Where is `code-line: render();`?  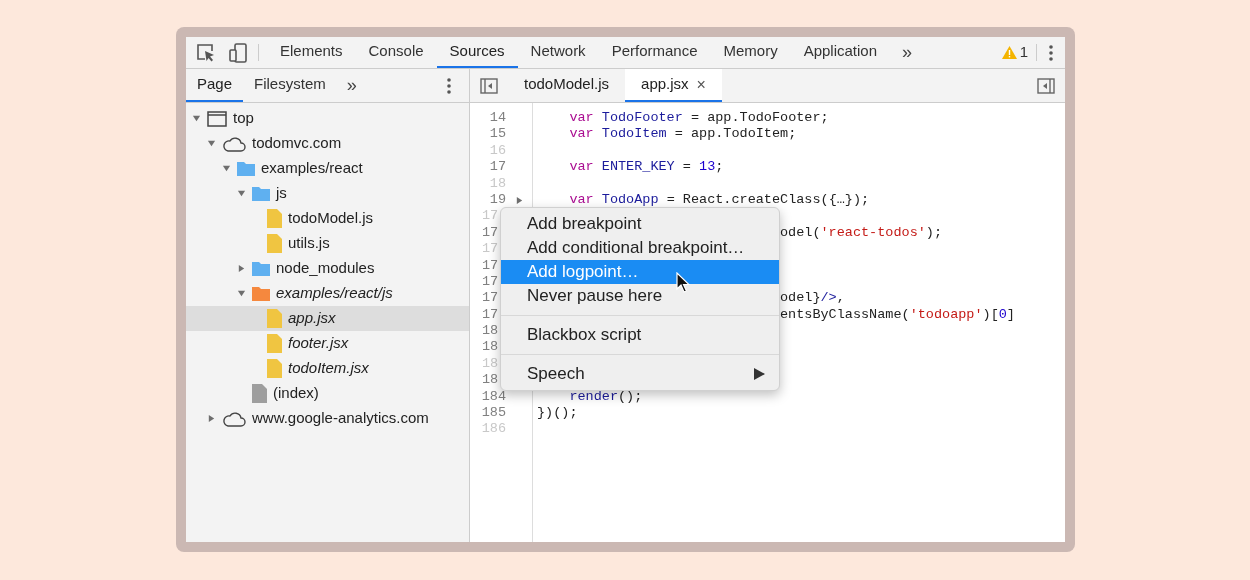
code-line: render(); is located at coordinates (605, 397).